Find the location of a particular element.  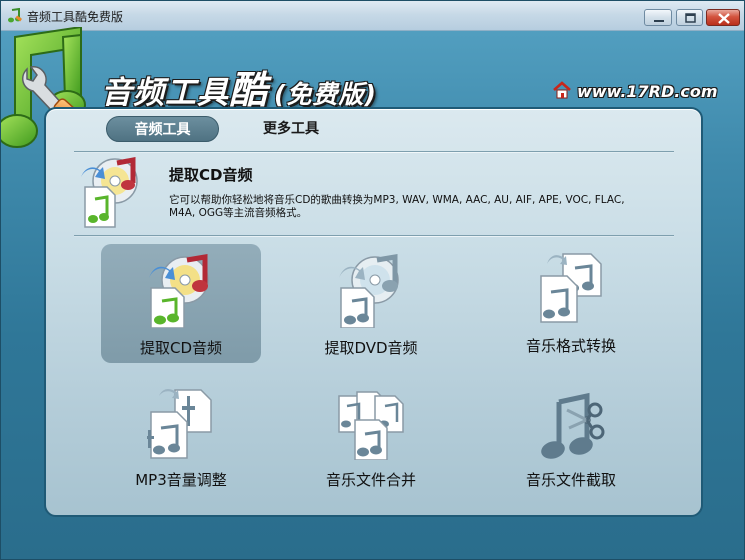

title-bar: 音频工具酷免费版 is located at coordinates (372, 16).